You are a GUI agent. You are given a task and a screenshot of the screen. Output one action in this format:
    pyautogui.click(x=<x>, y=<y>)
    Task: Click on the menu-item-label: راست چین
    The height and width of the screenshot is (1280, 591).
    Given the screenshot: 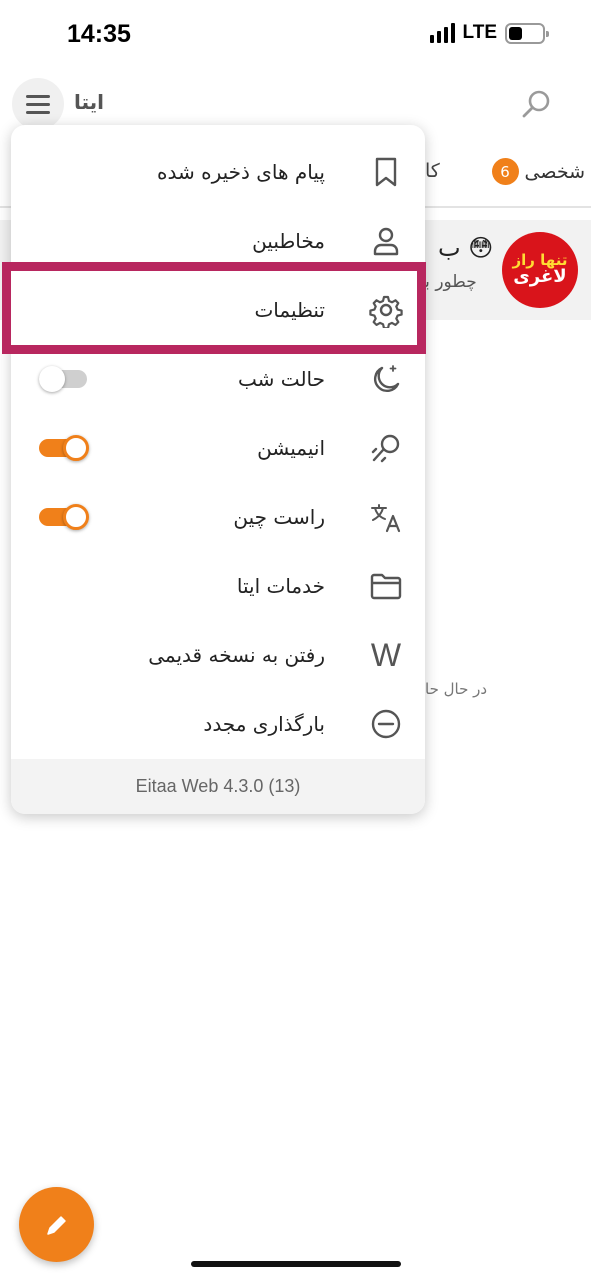 What is the action you would take?
    pyautogui.click(x=279, y=516)
    